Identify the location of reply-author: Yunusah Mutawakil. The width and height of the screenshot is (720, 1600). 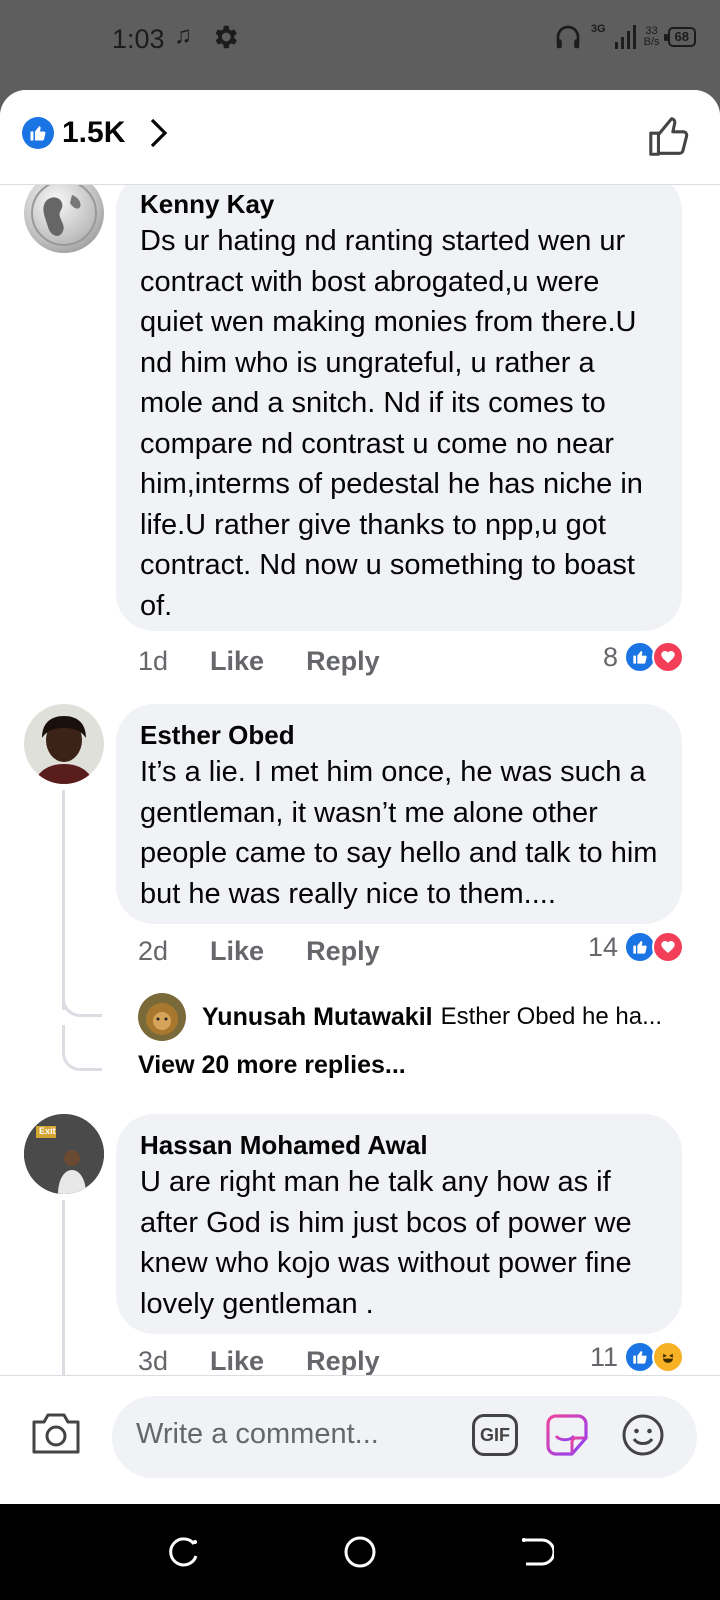
(317, 1017).